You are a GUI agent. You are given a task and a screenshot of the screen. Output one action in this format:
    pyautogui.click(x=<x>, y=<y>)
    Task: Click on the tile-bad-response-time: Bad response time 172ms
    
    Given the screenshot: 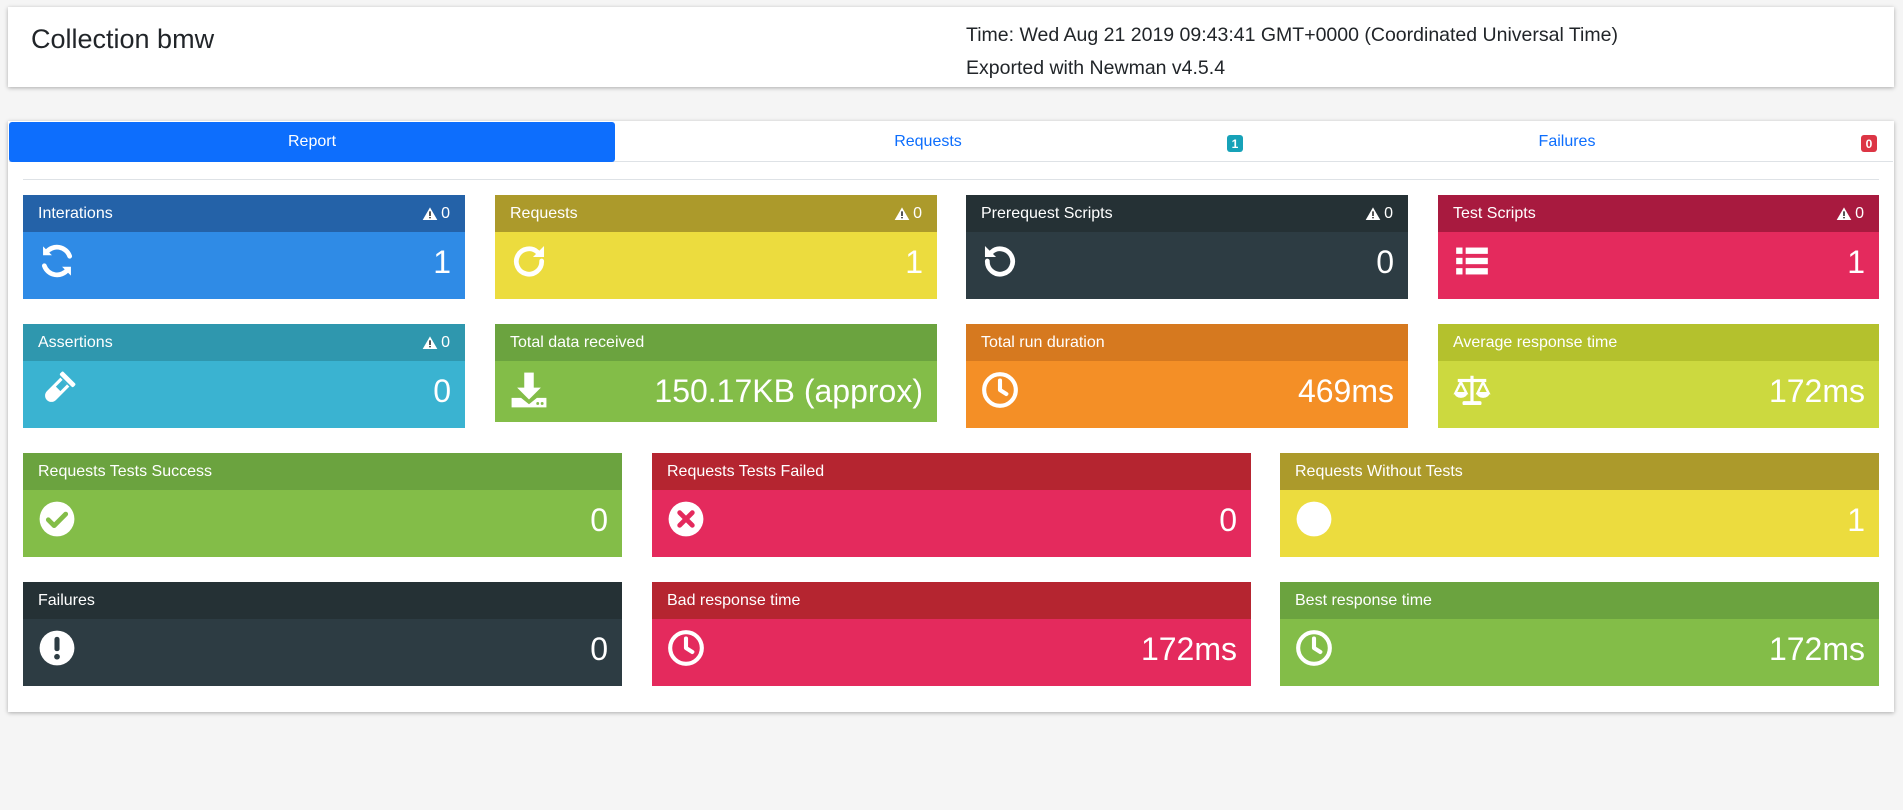 What is the action you would take?
    pyautogui.click(x=951, y=634)
    